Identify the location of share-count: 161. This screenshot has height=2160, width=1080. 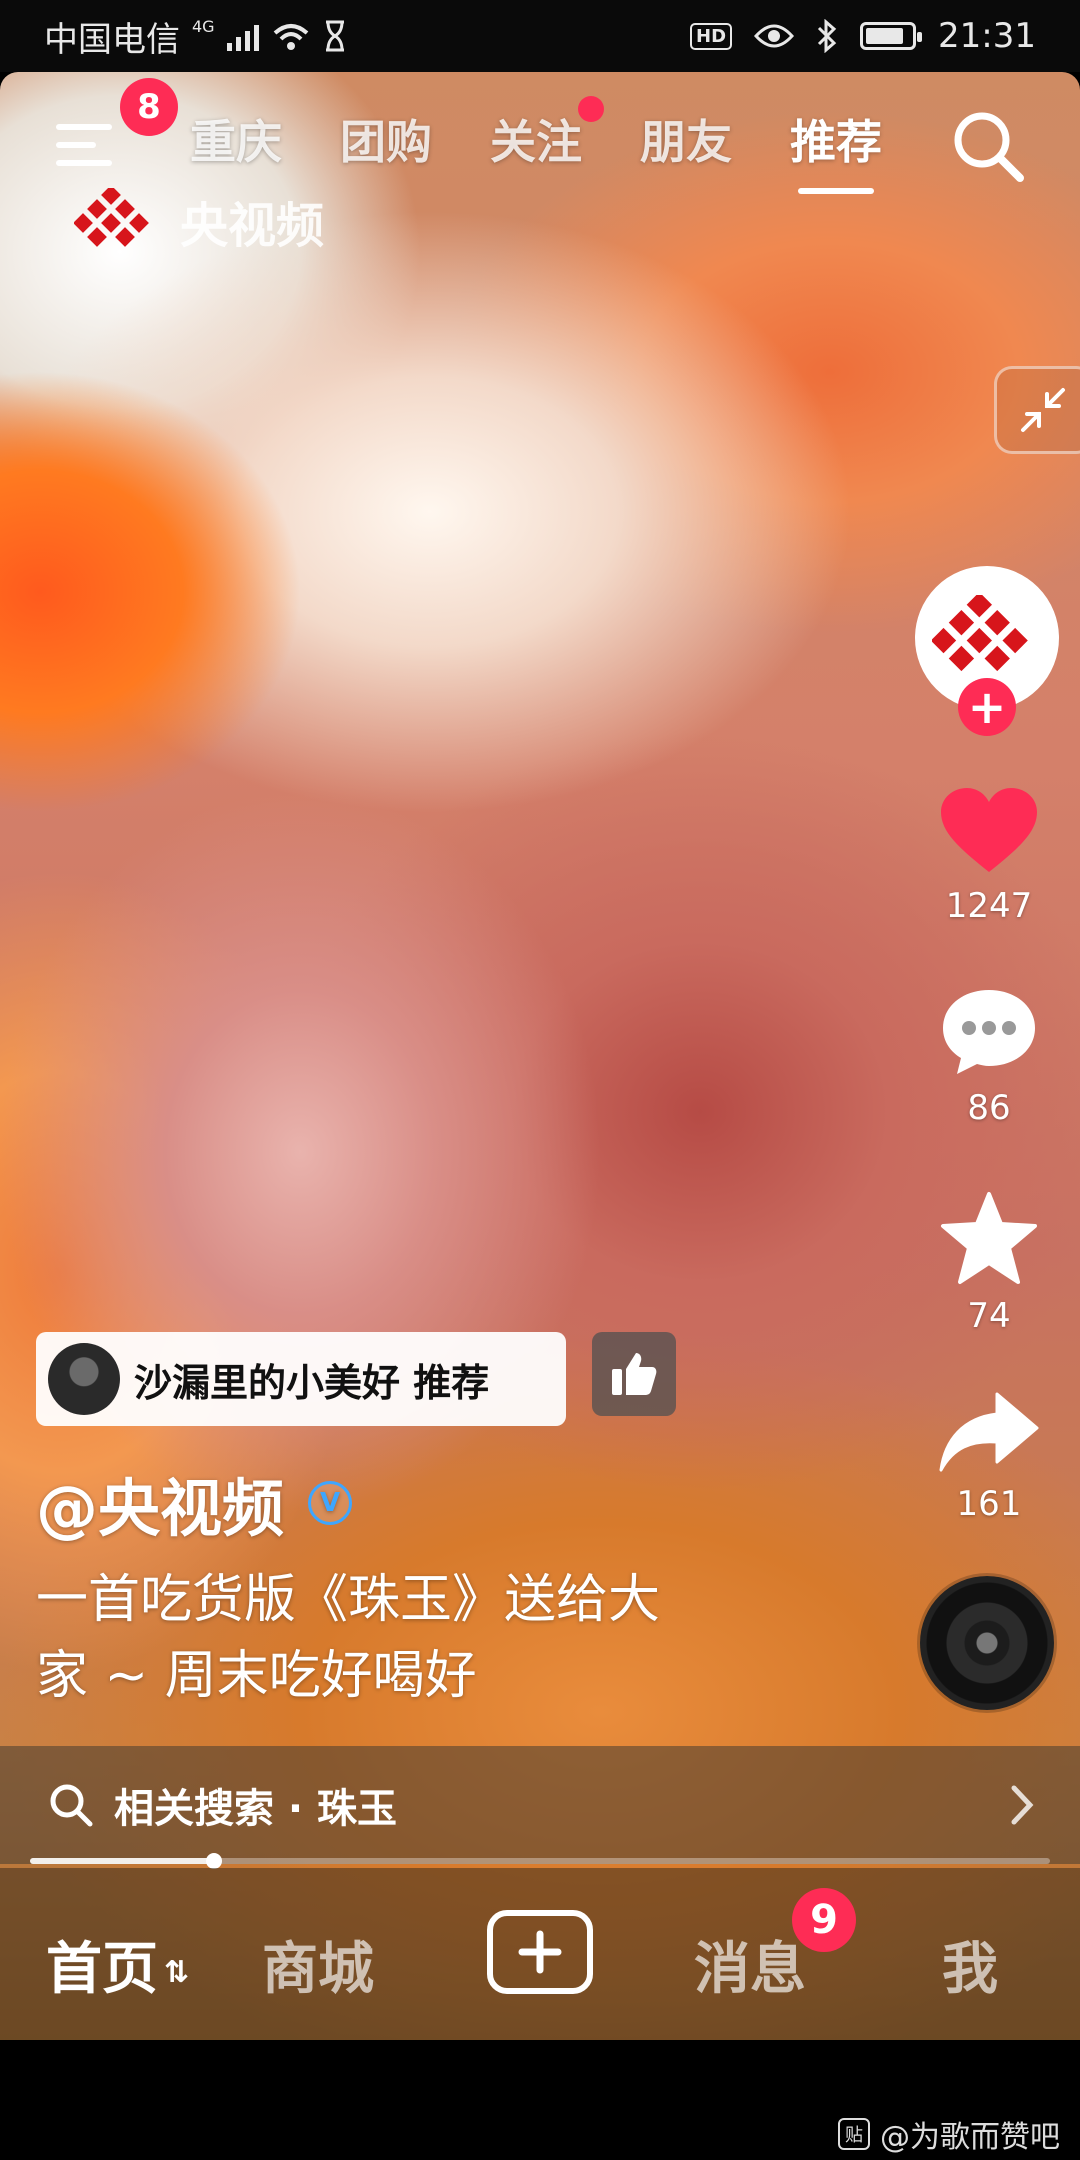
(989, 1504).